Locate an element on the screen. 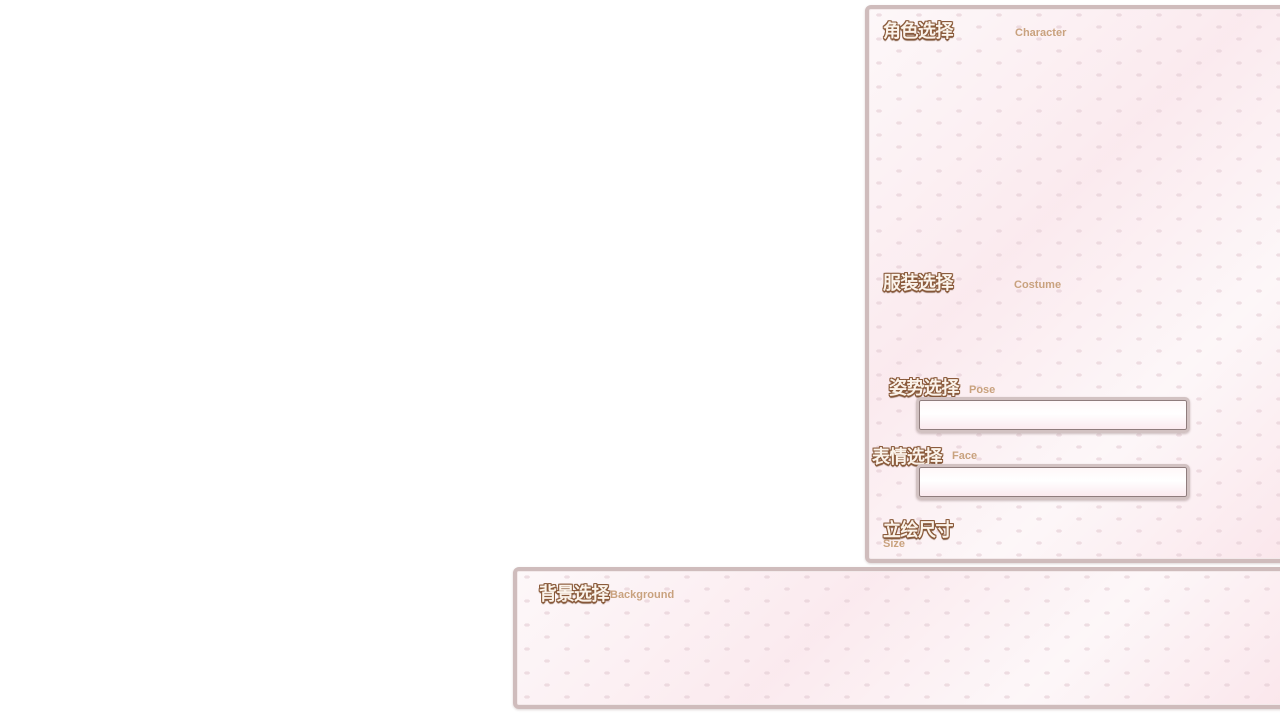 The image size is (1280, 720). costume-list-area is located at coordinates (1080, 336).